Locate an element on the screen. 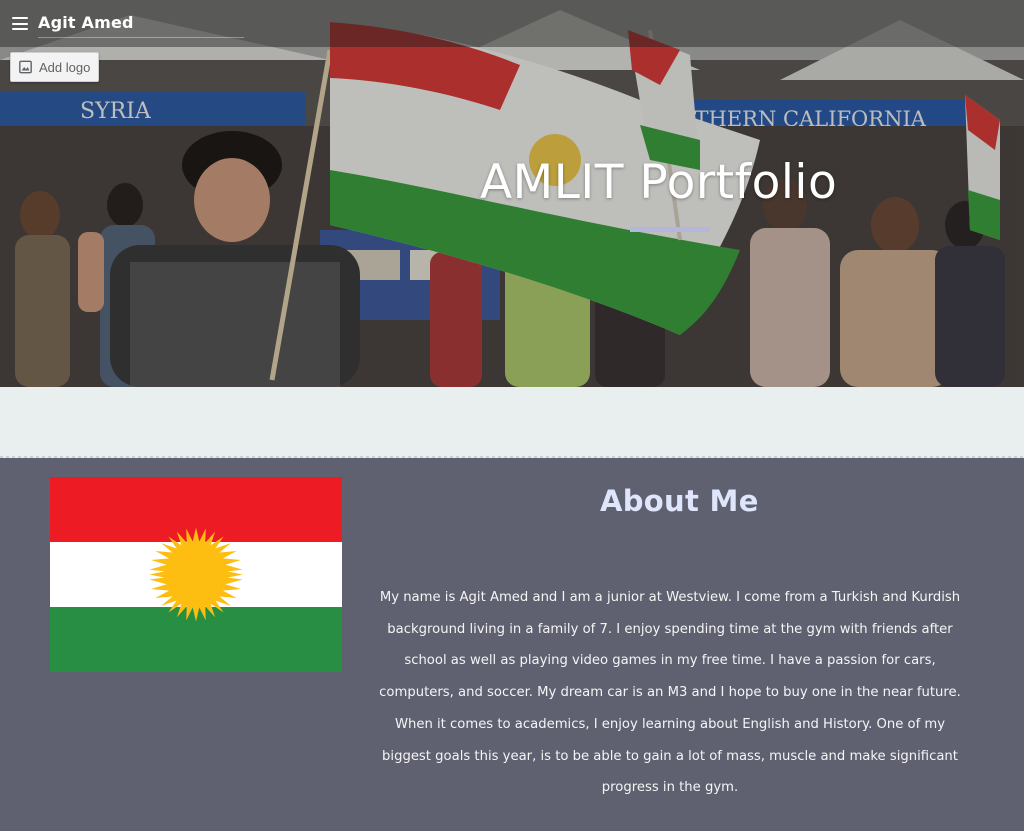 This screenshot has height=831, width=1024. title-accent-rule is located at coordinates (670, 229).